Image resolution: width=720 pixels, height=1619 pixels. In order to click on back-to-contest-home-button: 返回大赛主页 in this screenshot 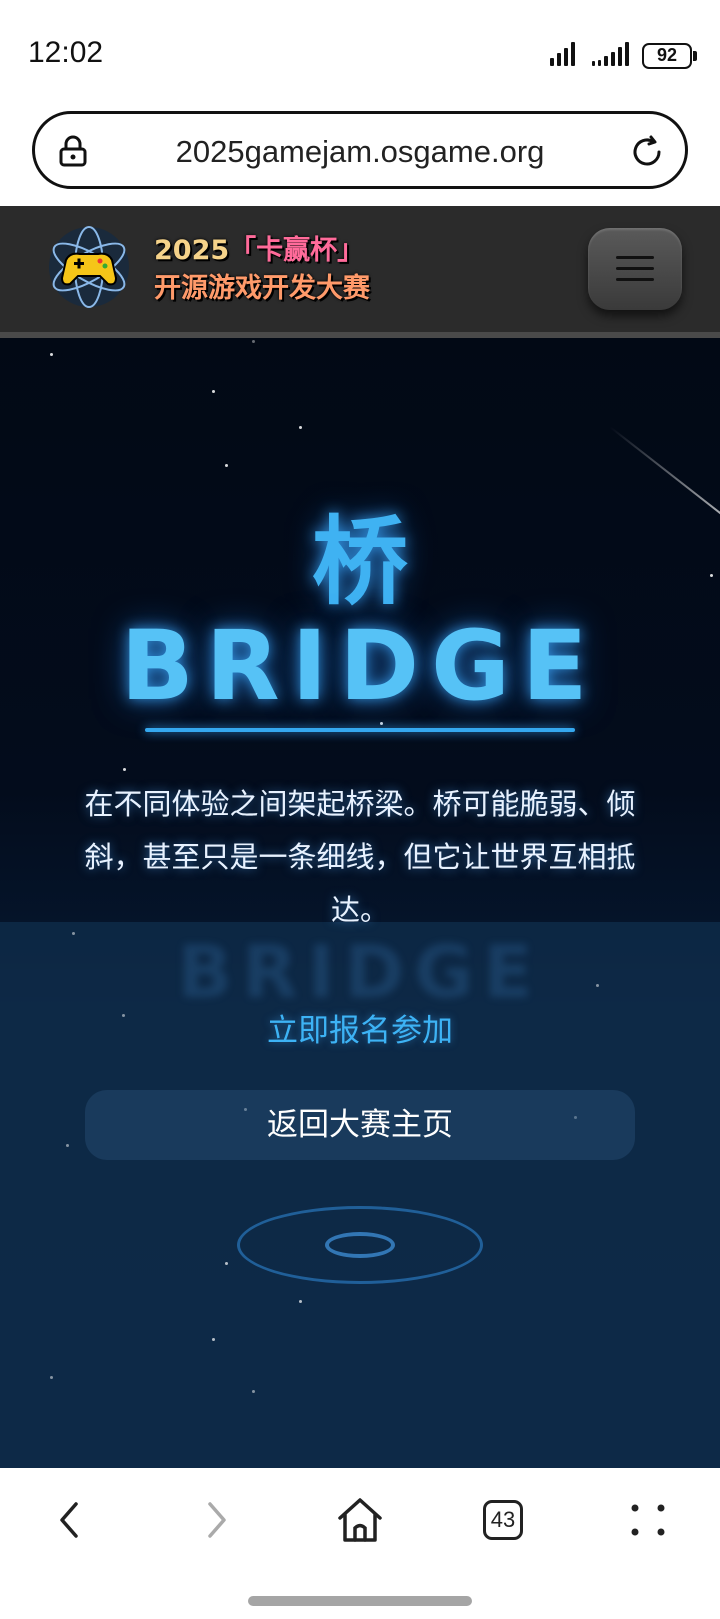, I will do `click(360, 1125)`.